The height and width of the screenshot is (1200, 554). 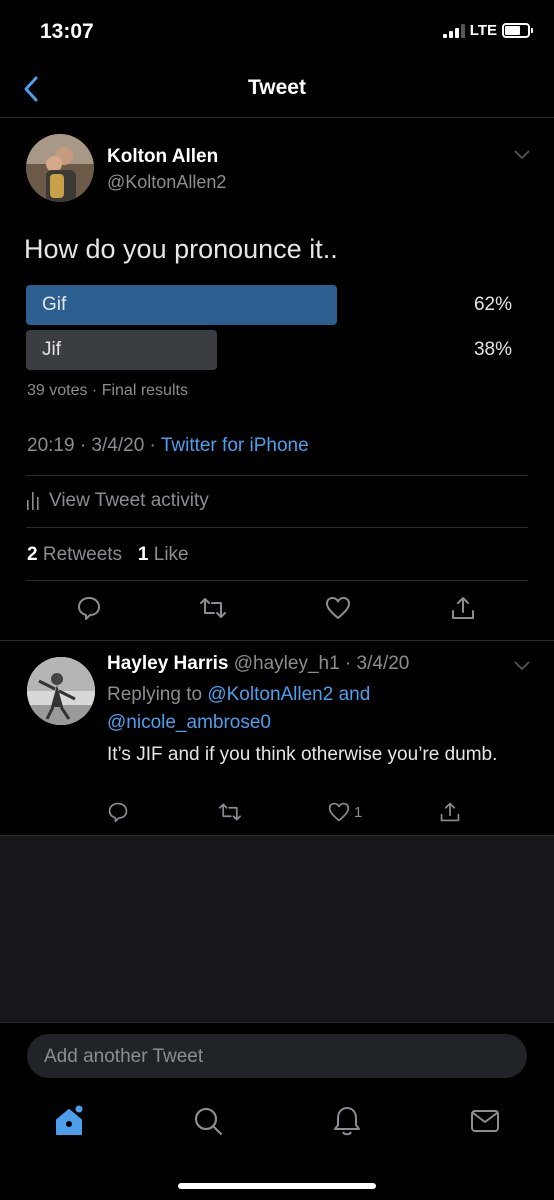 I want to click on replying-prefix: Replying to, so click(x=155, y=694).